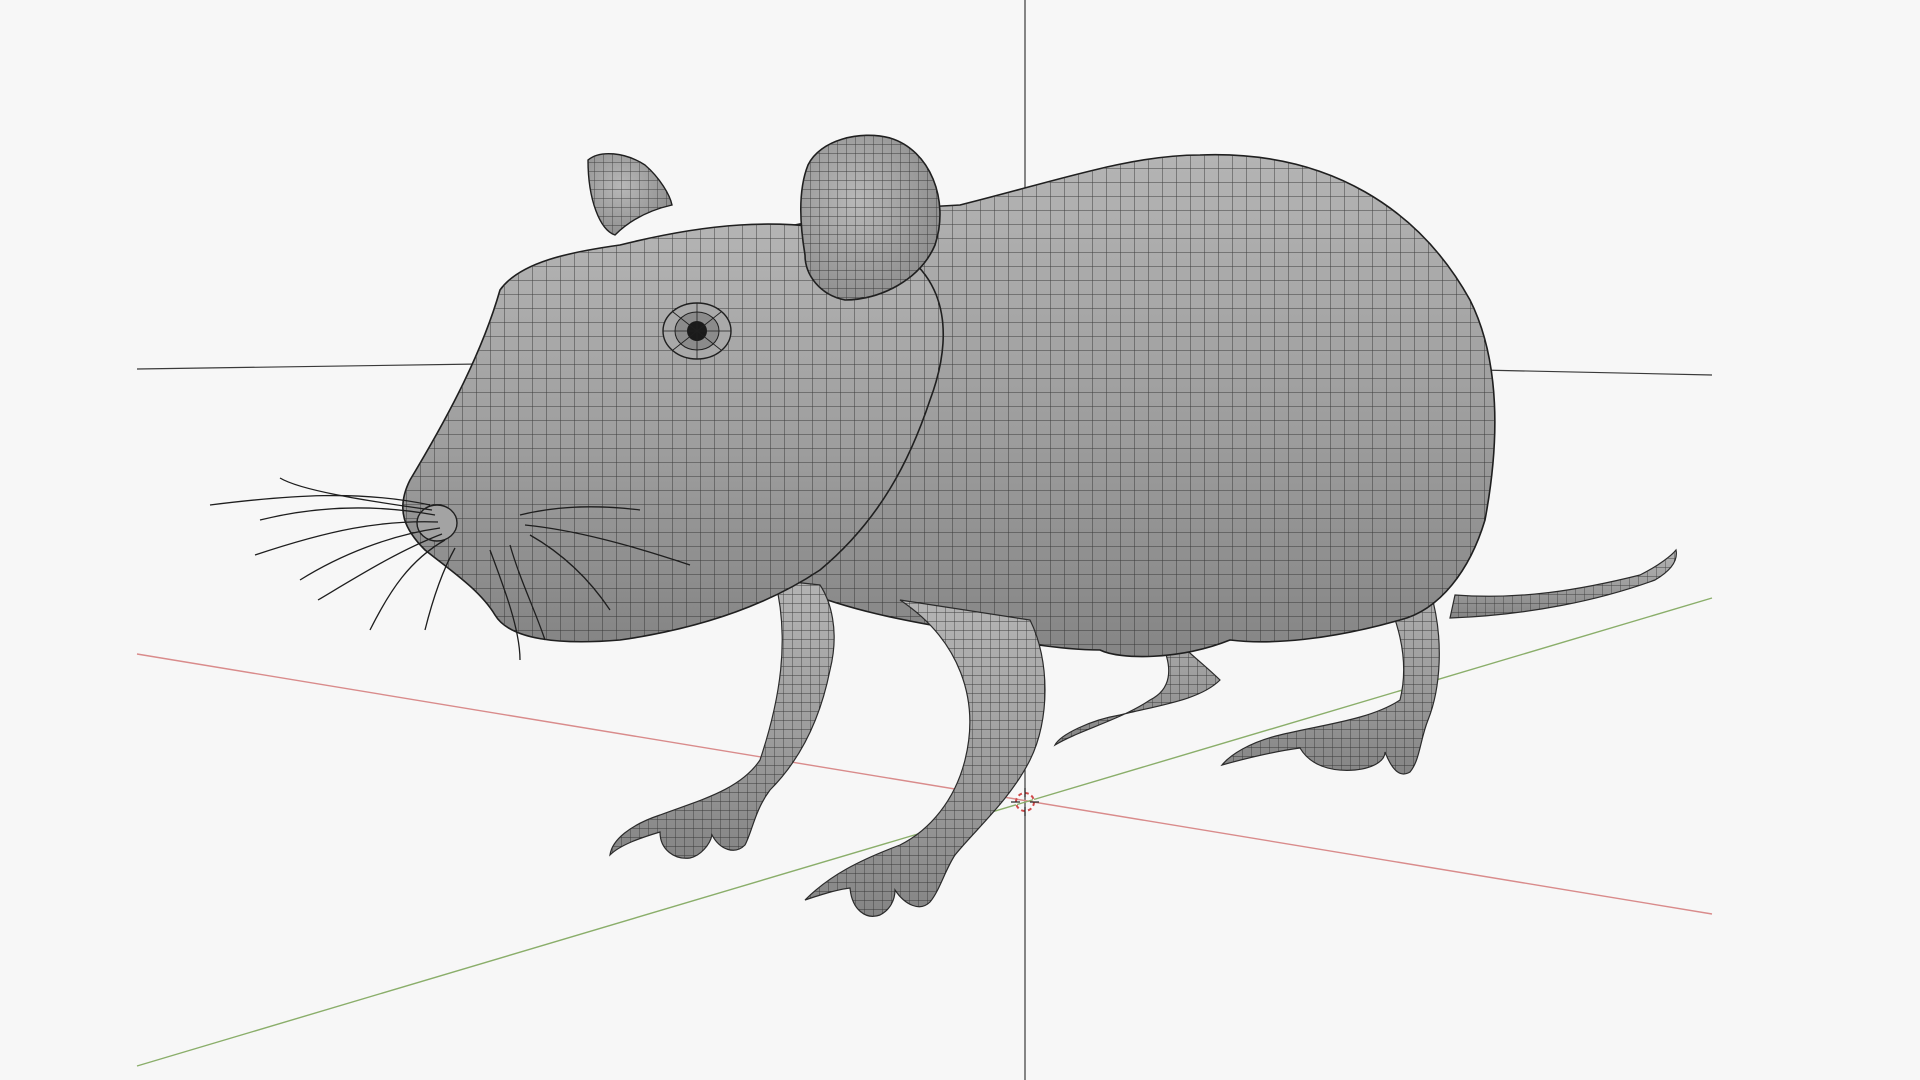 This screenshot has height=1080, width=1920. What do you see at coordinates (1596, 372) in the screenshot?
I see `horizon-guide-line-right` at bounding box center [1596, 372].